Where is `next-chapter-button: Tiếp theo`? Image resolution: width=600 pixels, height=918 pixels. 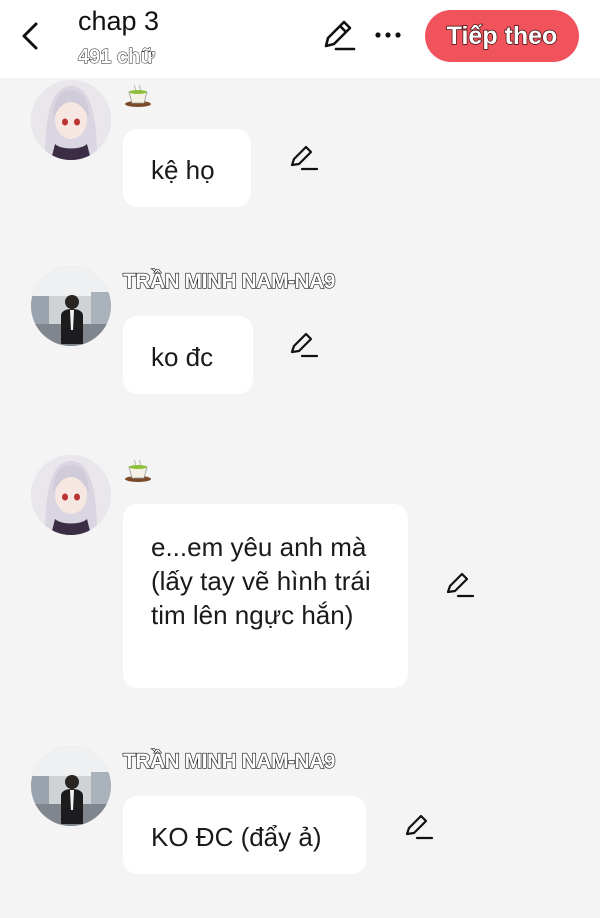
next-chapter-button: Tiếp theo is located at coordinates (502, 36).